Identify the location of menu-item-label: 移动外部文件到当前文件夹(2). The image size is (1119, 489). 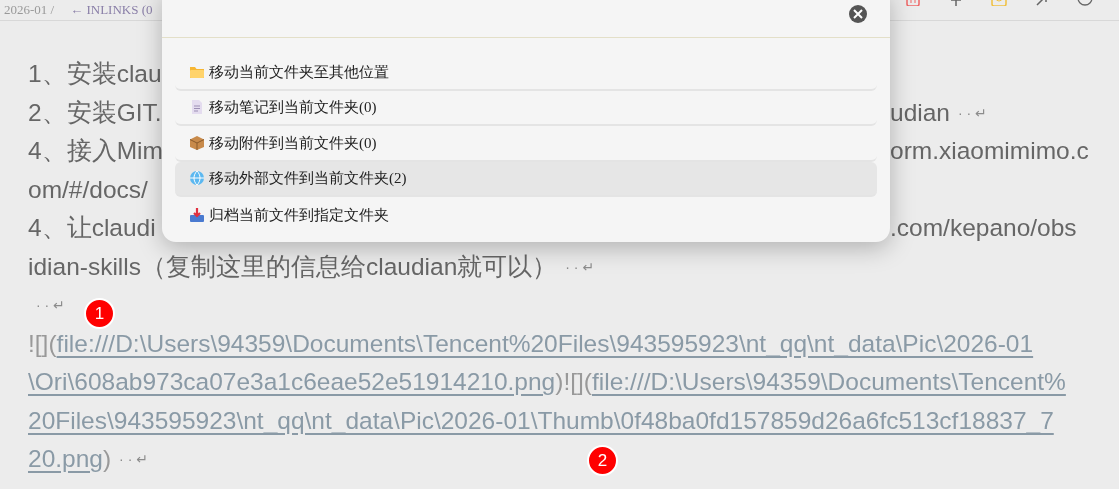
(308, 178).